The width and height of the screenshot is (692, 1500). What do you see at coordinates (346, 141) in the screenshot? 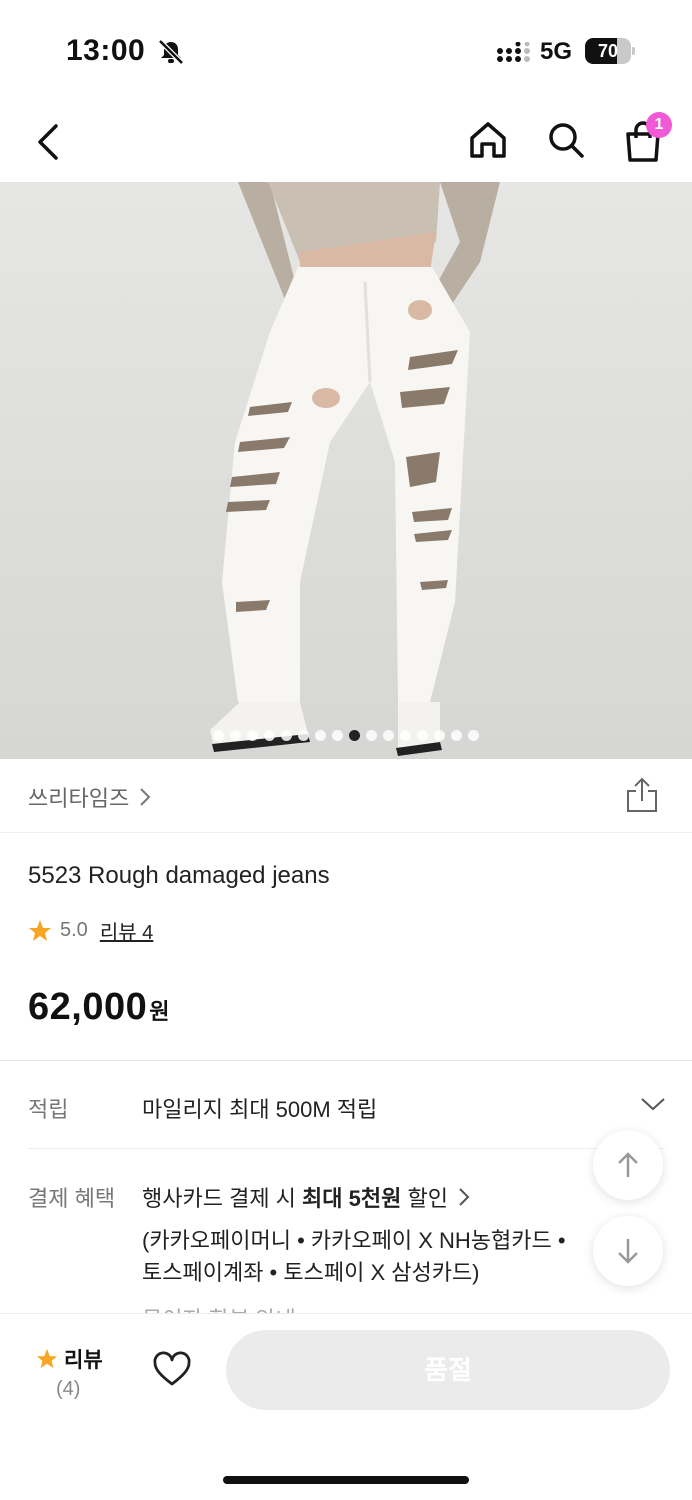
I see `top-nav: 1` at bounding box center [346, 141].